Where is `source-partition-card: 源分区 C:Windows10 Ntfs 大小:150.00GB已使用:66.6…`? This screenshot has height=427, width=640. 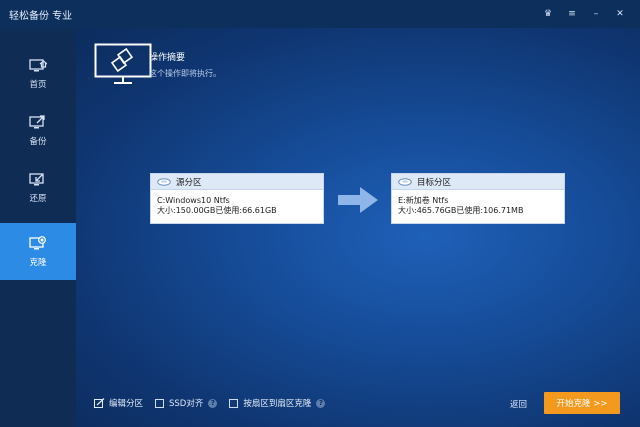 source-partition-card: 源分区 C:Windows10 Ntfs 大小:150.00GB已使用:66.6… is located at coordinates (237, 198).